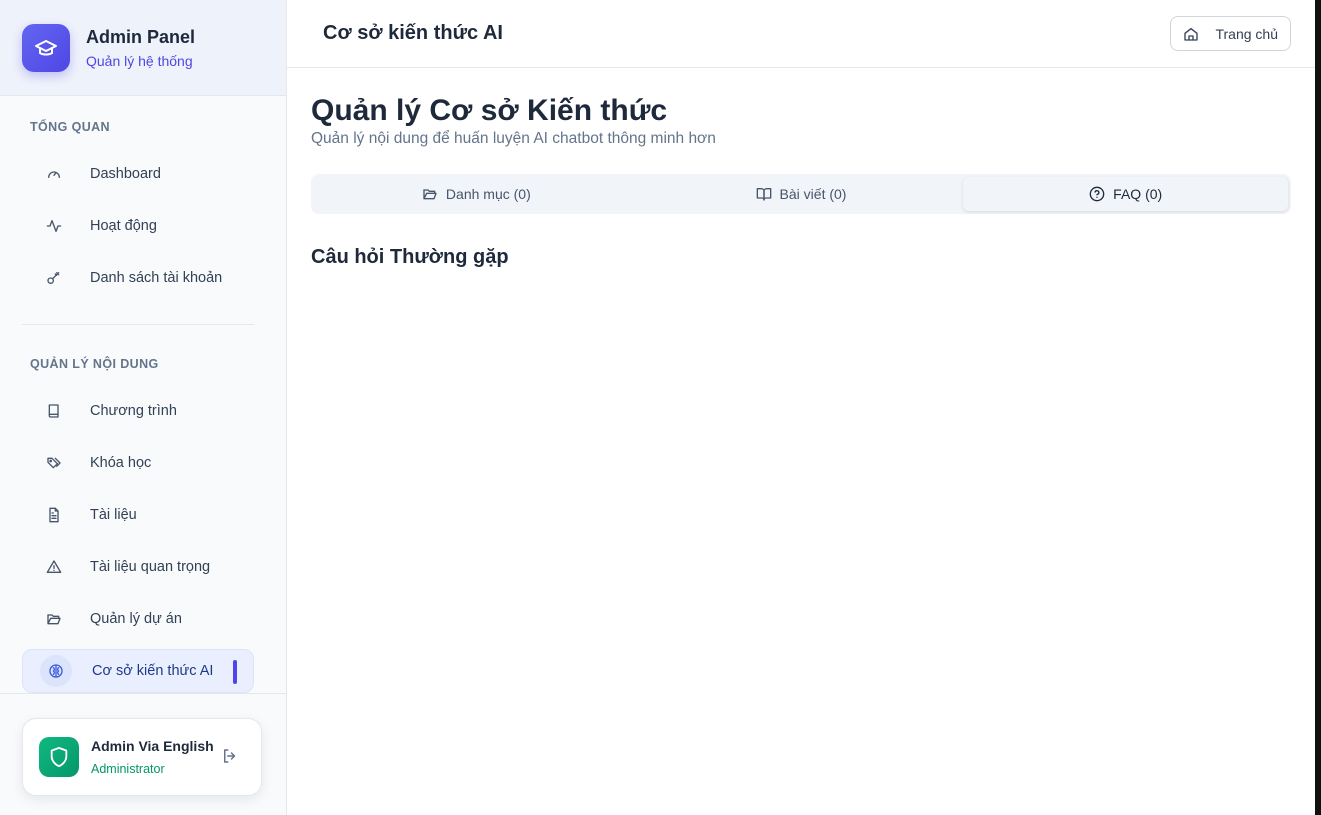 This screenshot has height=815, width=1321. I want to click on tab-label: Danh mục (0), so click(488, 194).